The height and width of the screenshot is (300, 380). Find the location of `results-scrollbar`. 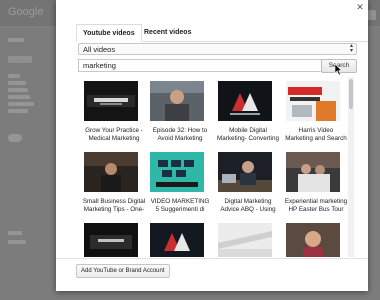

results-scrollbar is located at coordinates (351, 167).